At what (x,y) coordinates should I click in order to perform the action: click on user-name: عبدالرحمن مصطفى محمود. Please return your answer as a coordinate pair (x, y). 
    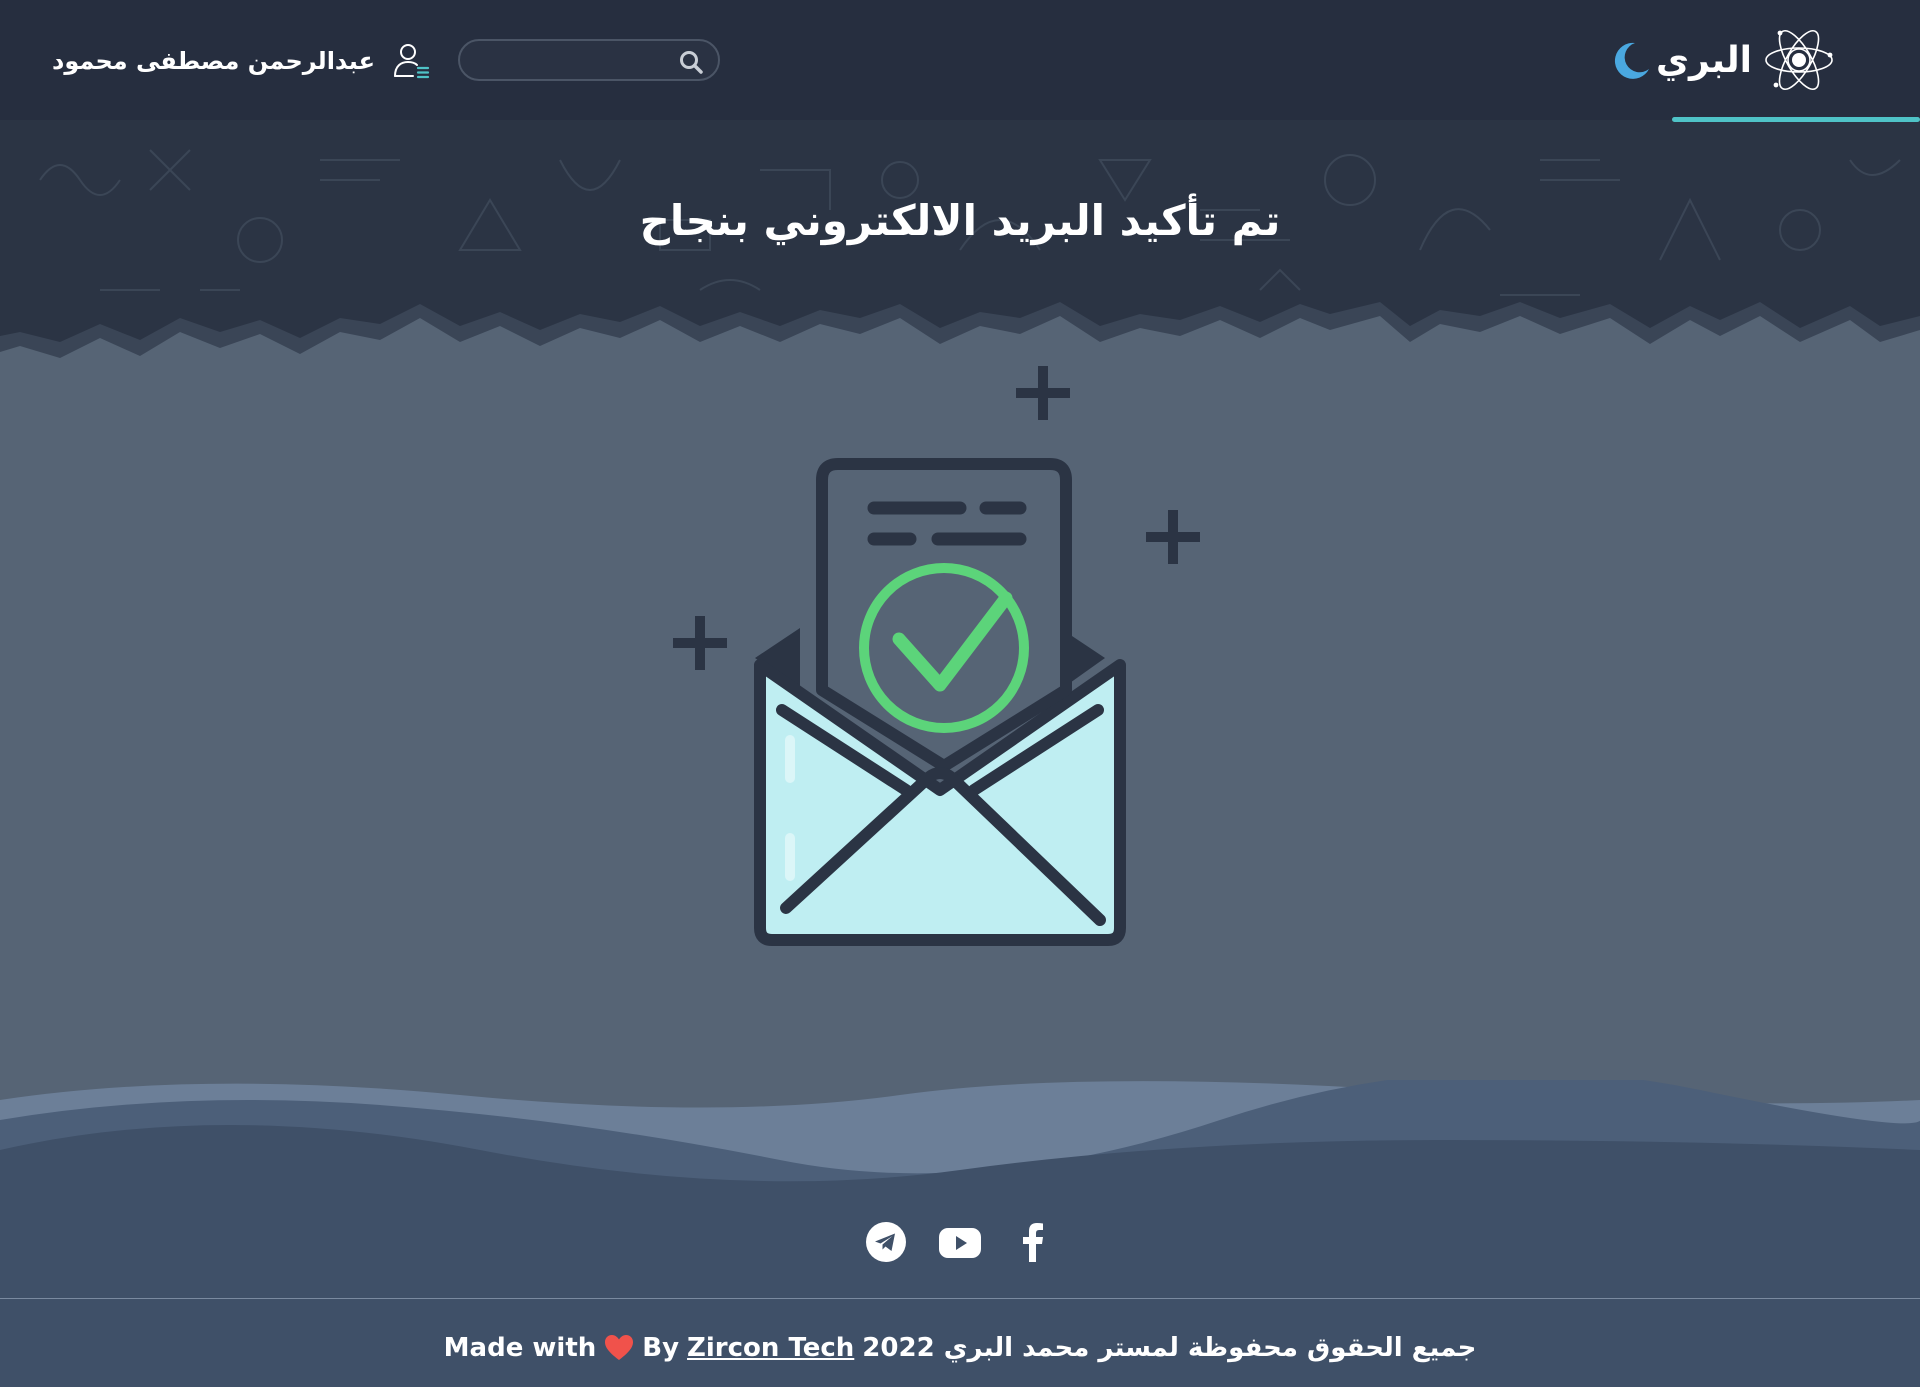
    Looking at the image, I should click on (213, 61).